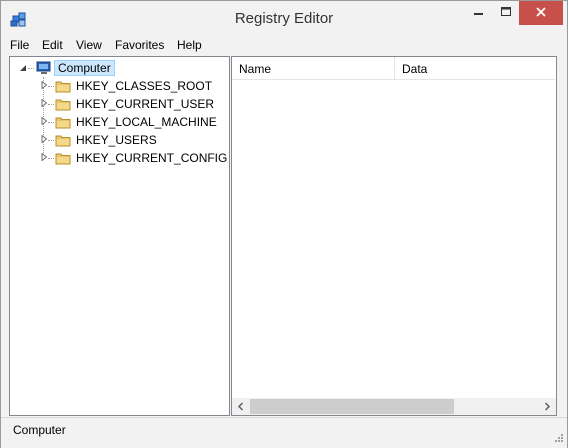 This screenshot has height=448, width=568. I want to click on tree-item-label: HKEY_USERS, so click(116, 140).